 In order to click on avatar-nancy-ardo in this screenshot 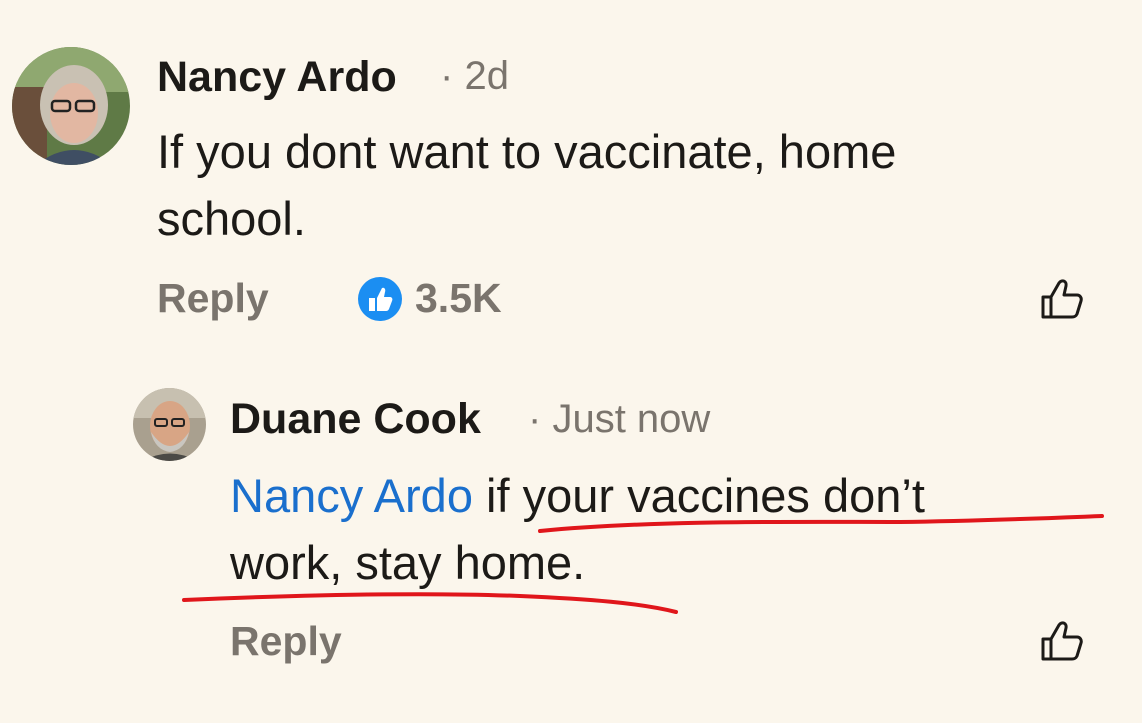, I will do `click(71, 106)`.